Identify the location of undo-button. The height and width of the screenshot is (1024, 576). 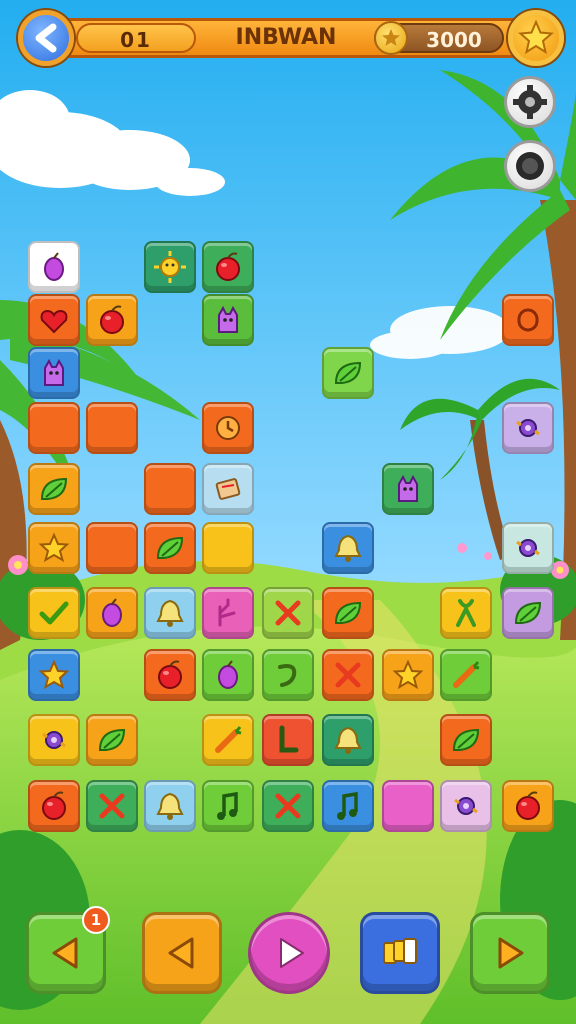
(182, 953).